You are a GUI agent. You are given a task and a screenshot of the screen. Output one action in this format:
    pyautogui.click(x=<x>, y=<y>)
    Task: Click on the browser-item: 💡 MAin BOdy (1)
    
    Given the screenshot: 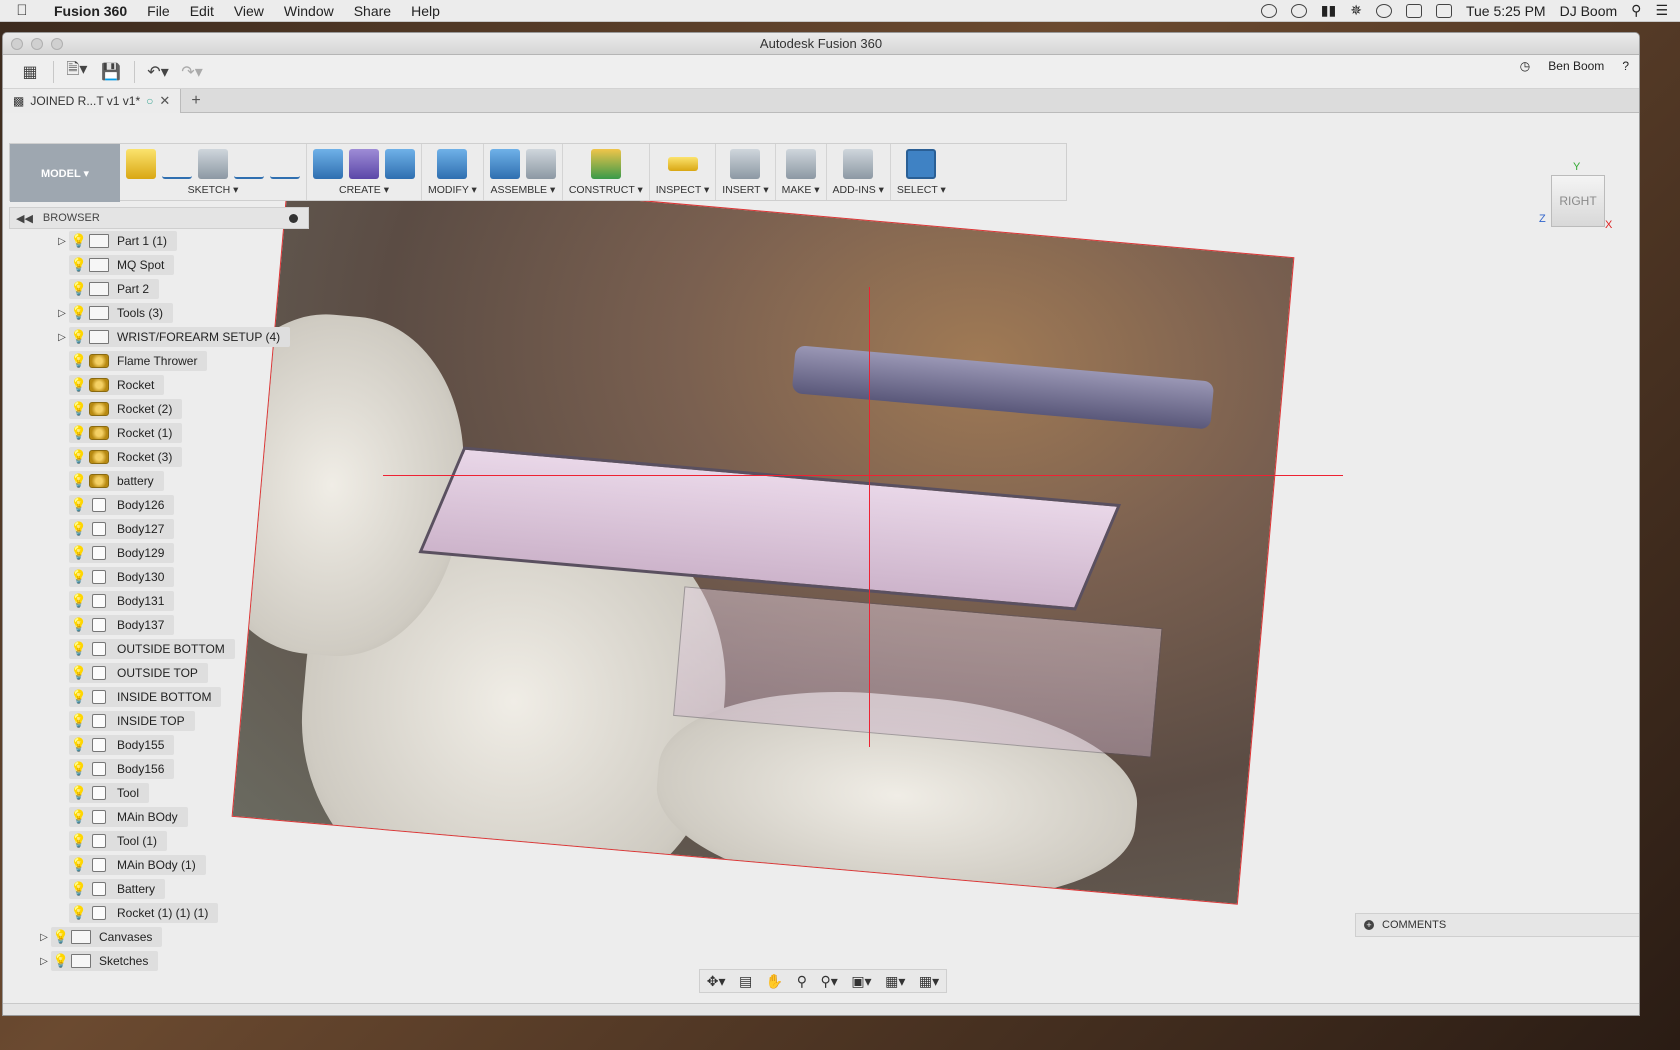 What is the action you would take?
    pyautogui.click(x=159, y=865)
    